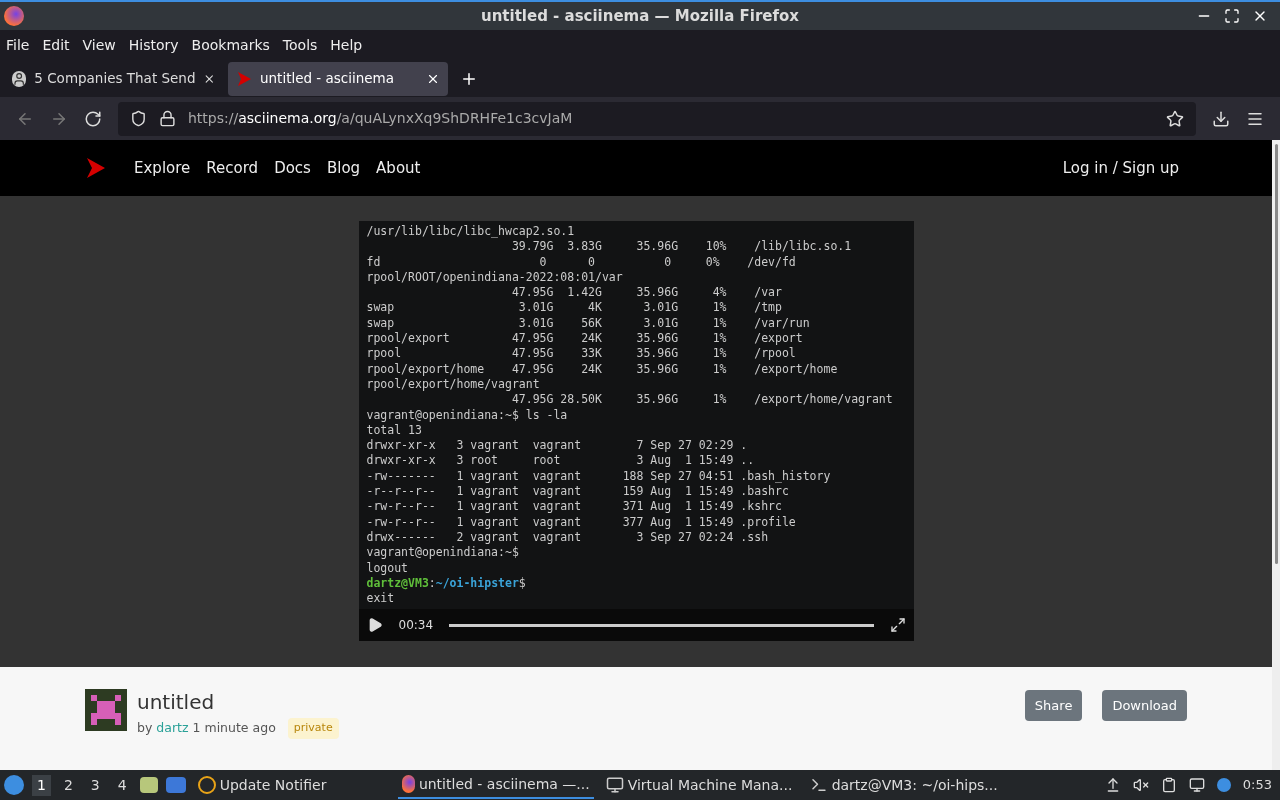  Describe the element at coordinates (415, 625) in the screenshot. I see `playback-time: 00:34` at that location.